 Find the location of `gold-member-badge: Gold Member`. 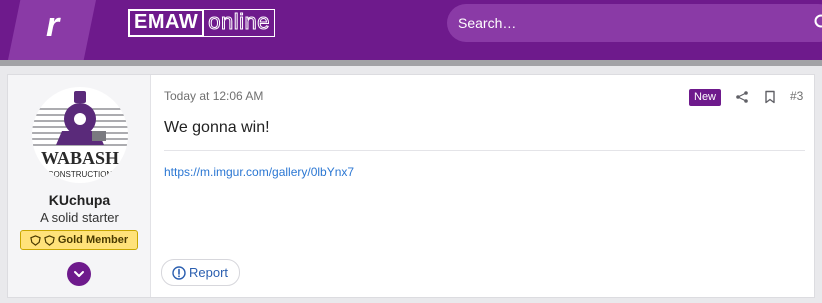

gold-member-badge: Gold Member is located at coordinates (79, 240).